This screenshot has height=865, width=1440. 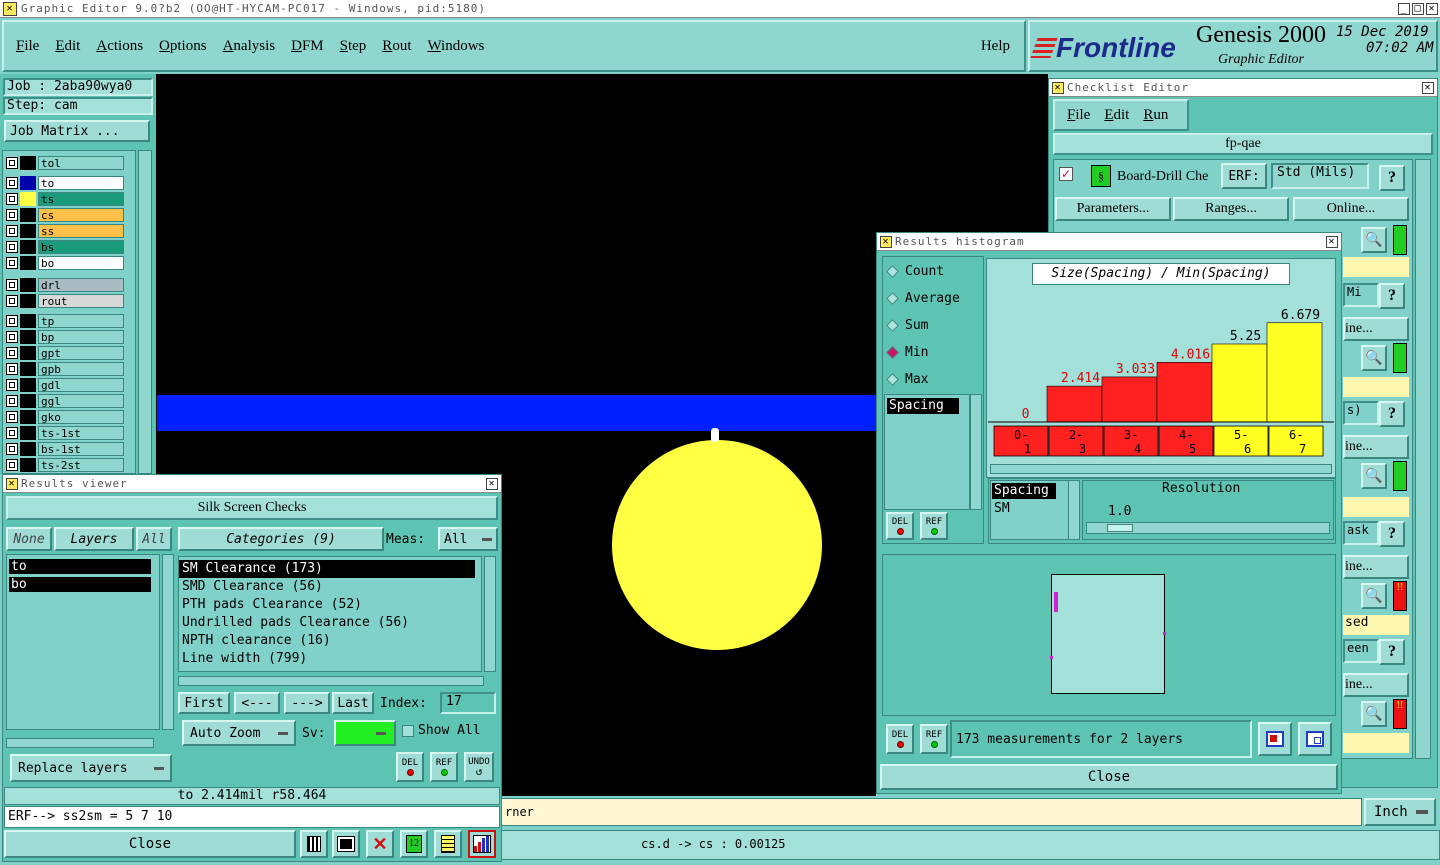 What do you see at coordinates (1374, 714) in the screenshot?
I see `zoom-button-5: 🔍` at bounding box center [1374, 714].